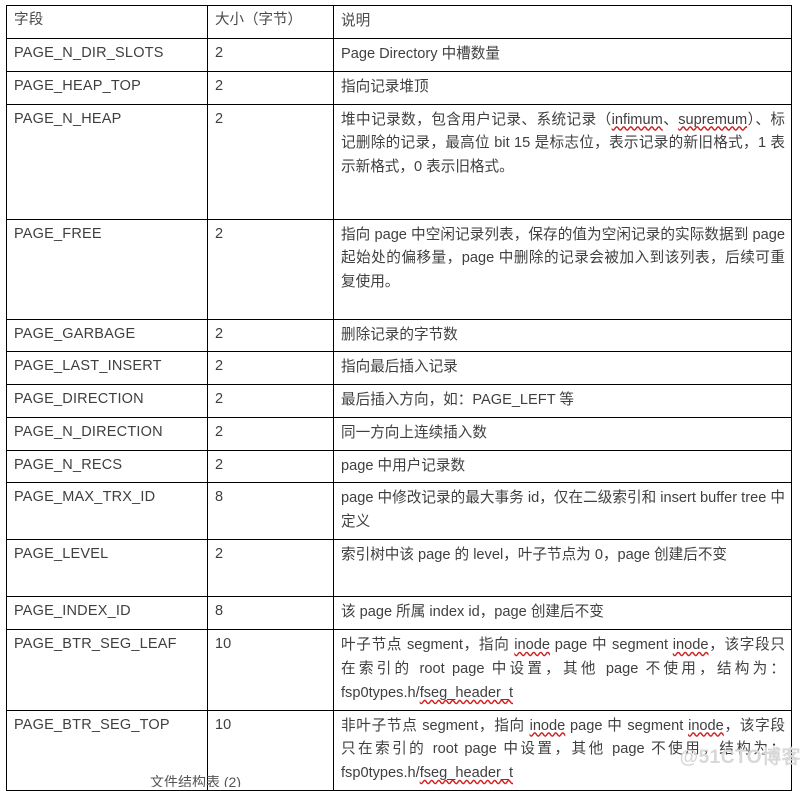  Describe the element at coordinates (562, 22) in the screenshot. I see `column-header-description: 说明` at that location.